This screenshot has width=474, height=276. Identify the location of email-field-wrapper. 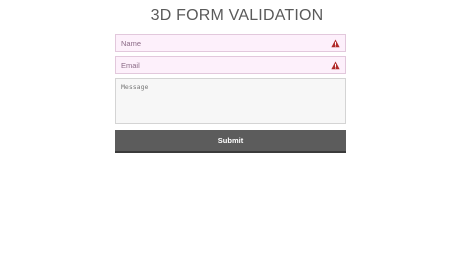
(230, 65).